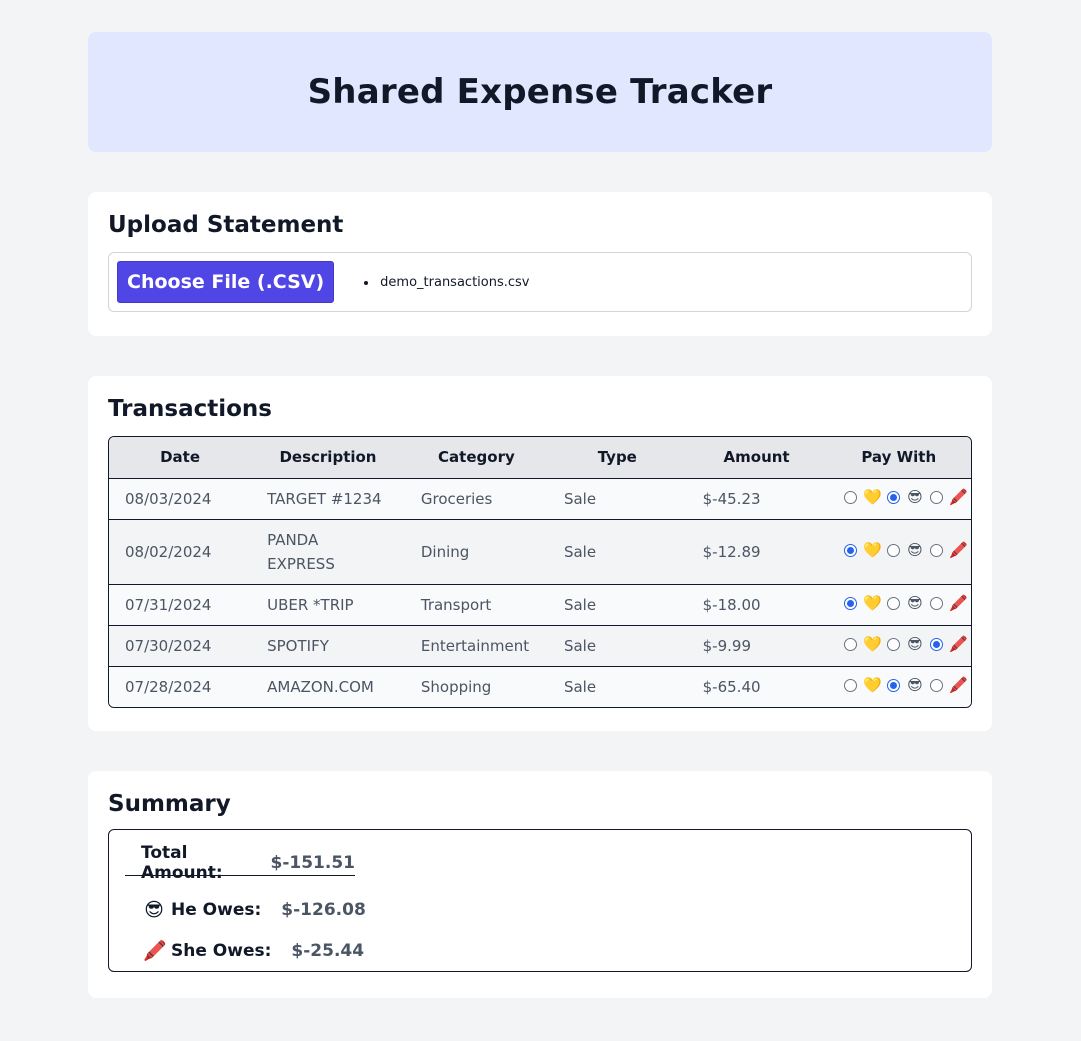  What do you see at coordinates (756, 499) in the screenshot?
I see `amount-cell: $-45.23` at bounding box center [756, 499].